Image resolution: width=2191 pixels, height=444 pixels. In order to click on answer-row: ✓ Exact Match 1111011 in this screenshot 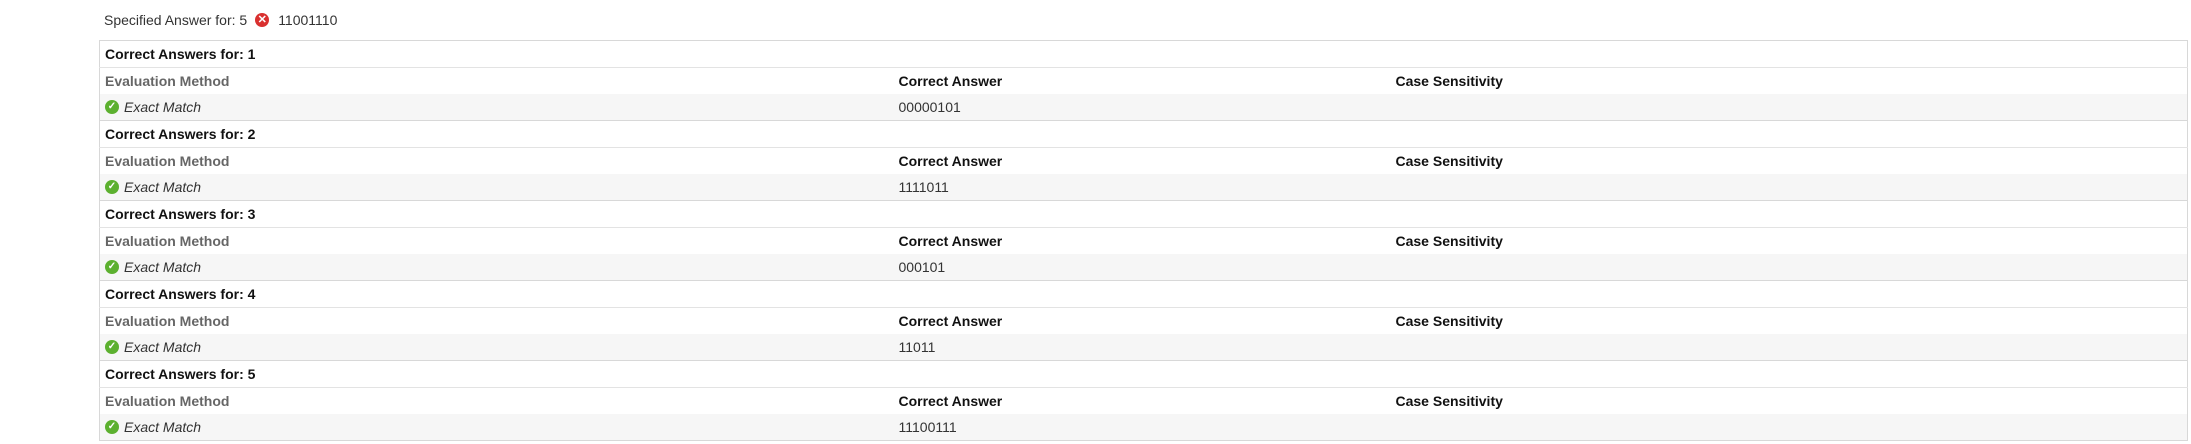, I will do `click(1143, 187)`.